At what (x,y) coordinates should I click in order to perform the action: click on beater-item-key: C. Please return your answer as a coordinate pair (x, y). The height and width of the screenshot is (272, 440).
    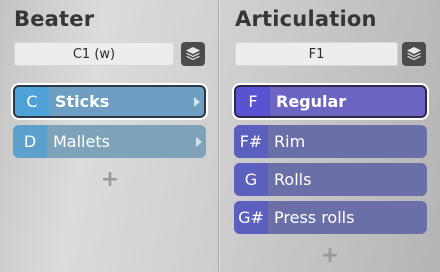
    Looking at the image, I should click on (32, 101).